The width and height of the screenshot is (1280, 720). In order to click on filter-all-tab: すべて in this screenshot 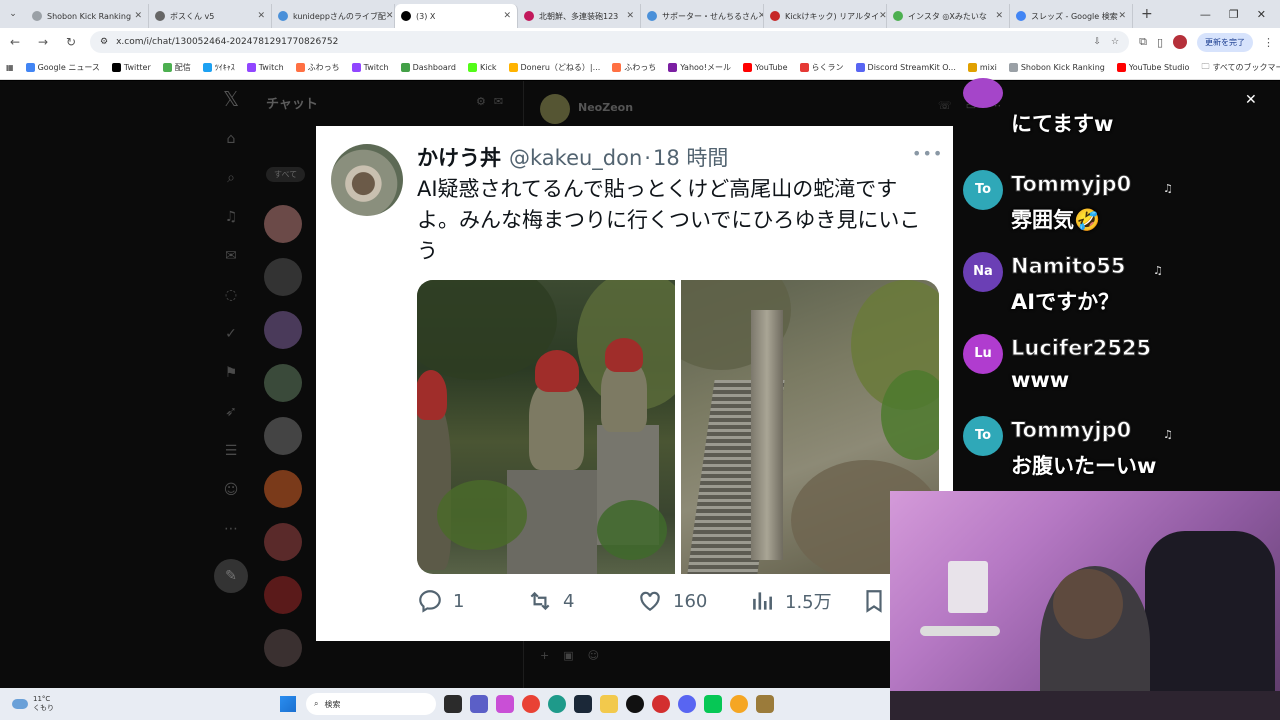, I will do `click(286, 174)`.